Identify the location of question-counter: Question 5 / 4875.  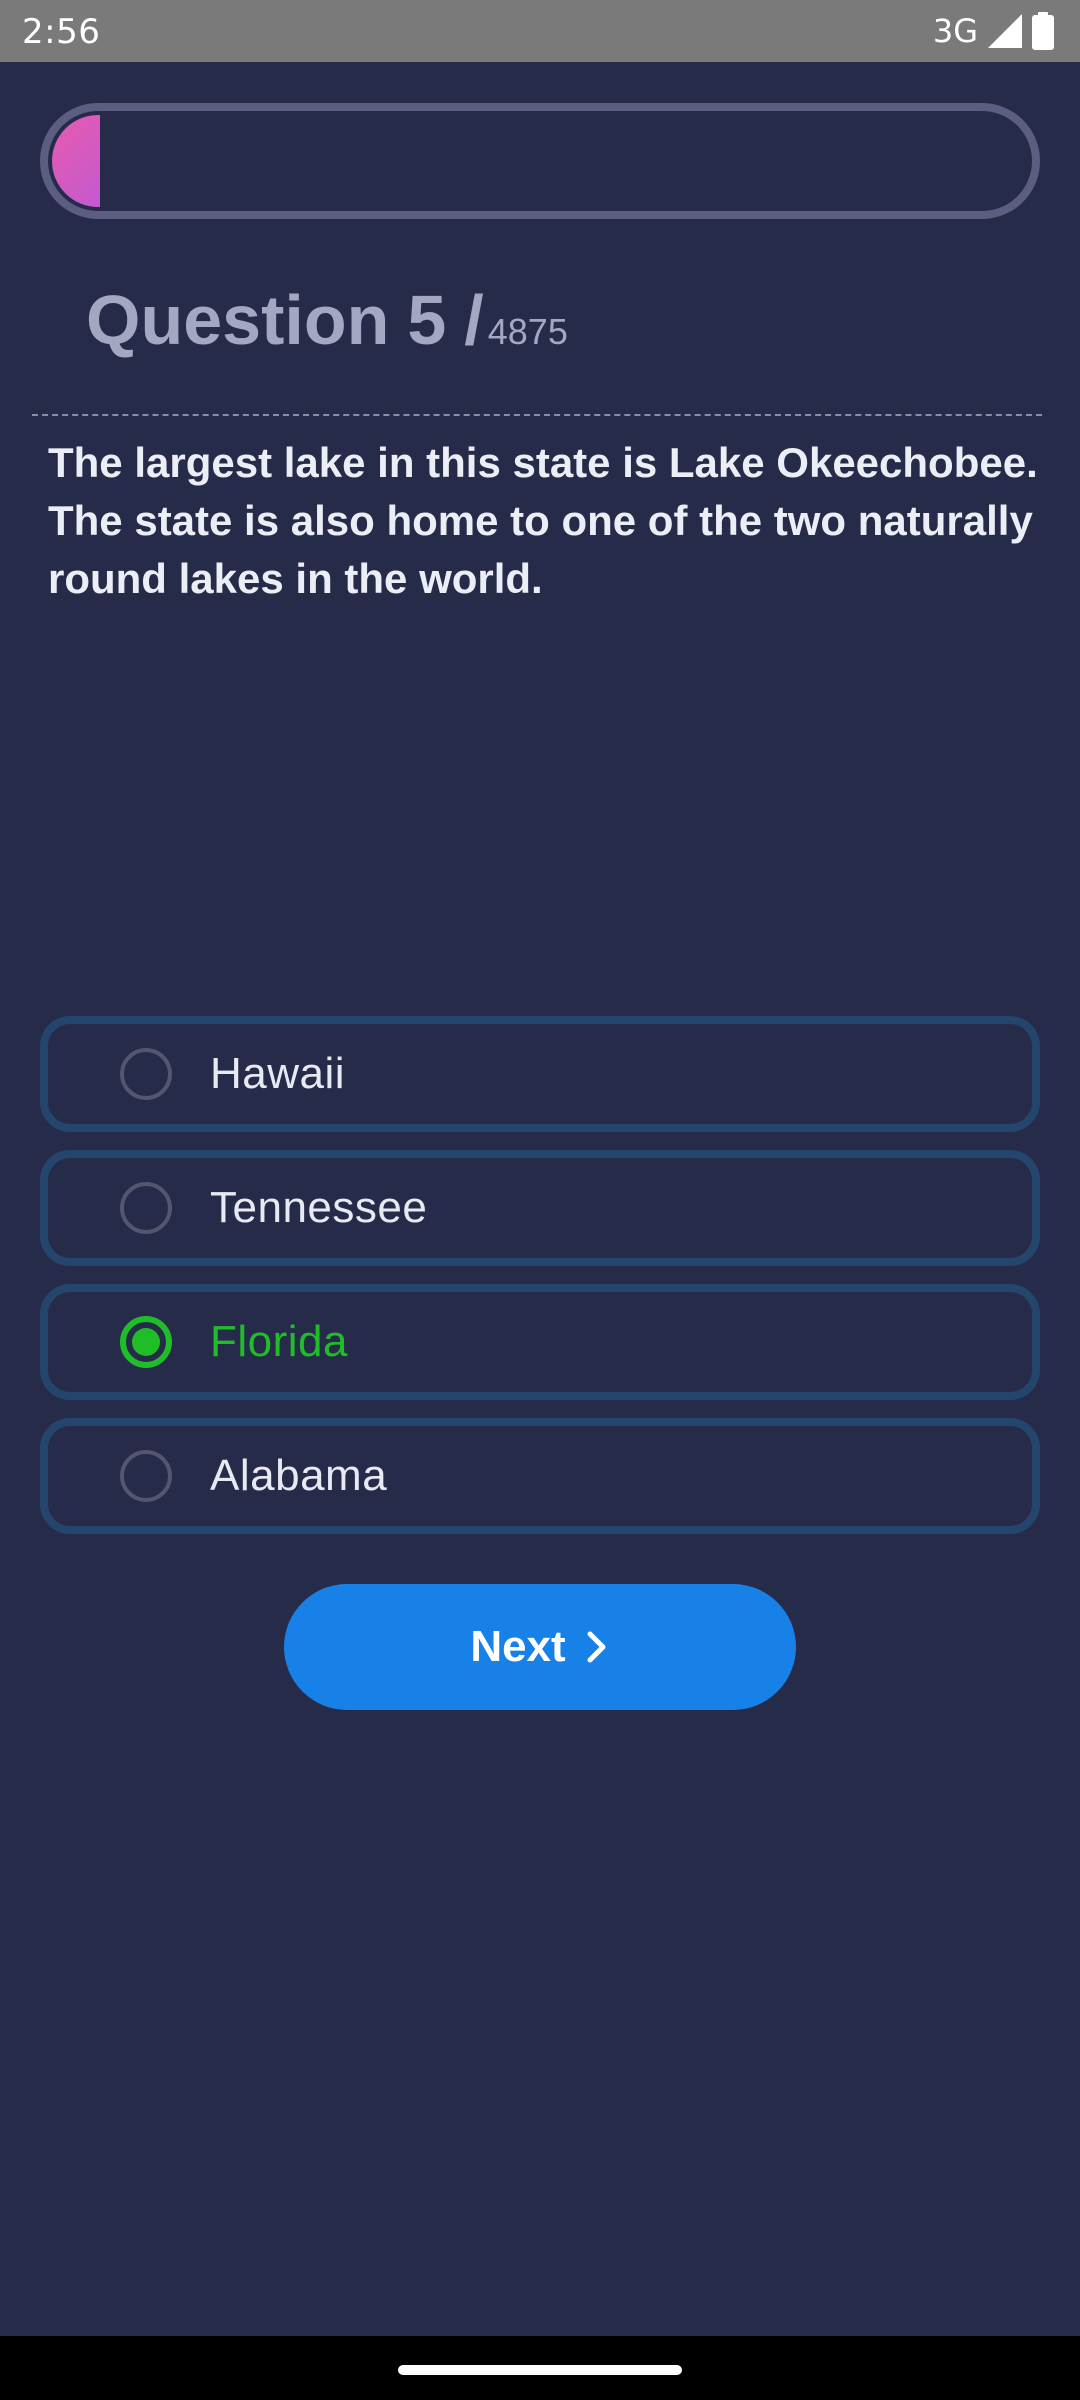
(327, 320).